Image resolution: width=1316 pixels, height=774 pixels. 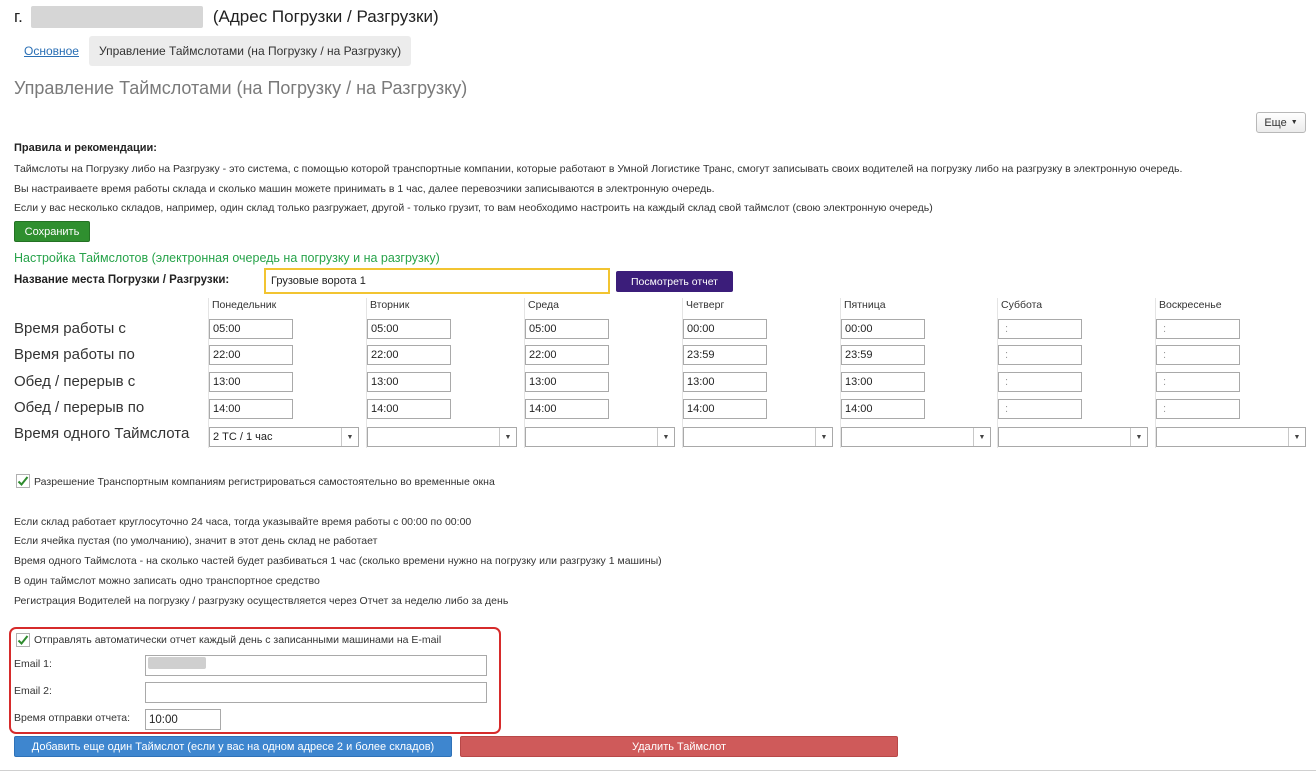 What do you see at coordinates (122, 280) in the screenshot?
I see `place-label: Название места Погрузки / Разгрузки:` at bounding box center [122, 280].